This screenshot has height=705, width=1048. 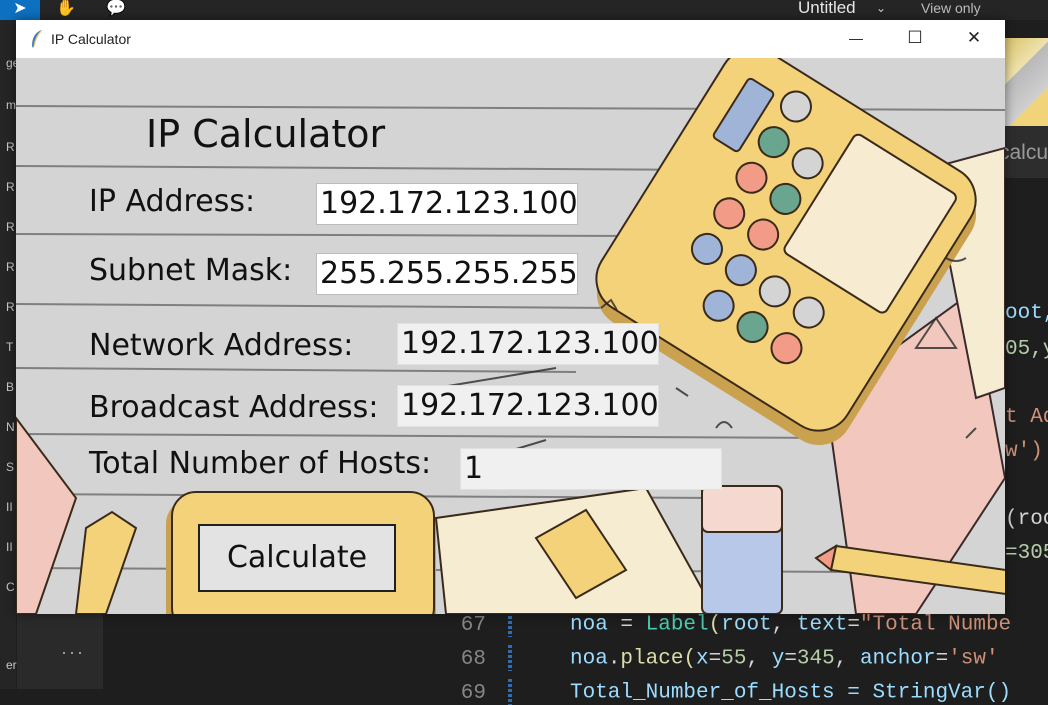 I want to click on ip-address-input: 192.172.123.100, so click(x=447, y=204).